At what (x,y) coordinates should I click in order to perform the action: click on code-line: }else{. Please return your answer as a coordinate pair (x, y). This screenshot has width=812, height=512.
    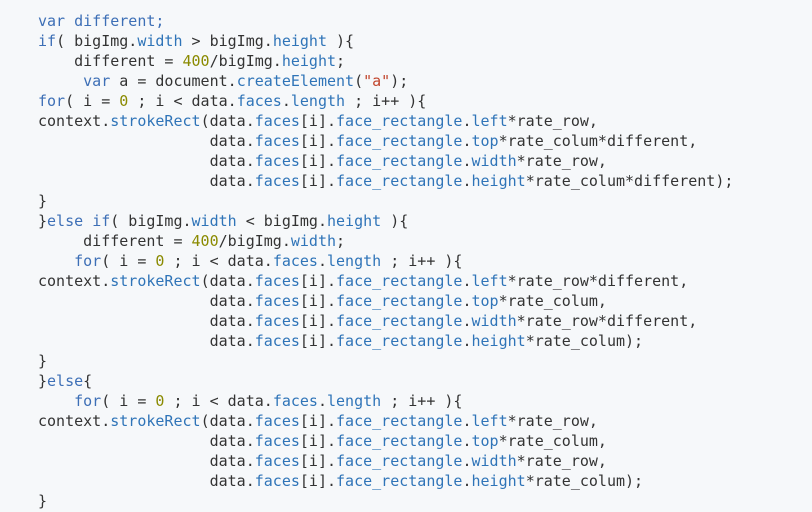
    Looking at the image, I should click on (425, 381).